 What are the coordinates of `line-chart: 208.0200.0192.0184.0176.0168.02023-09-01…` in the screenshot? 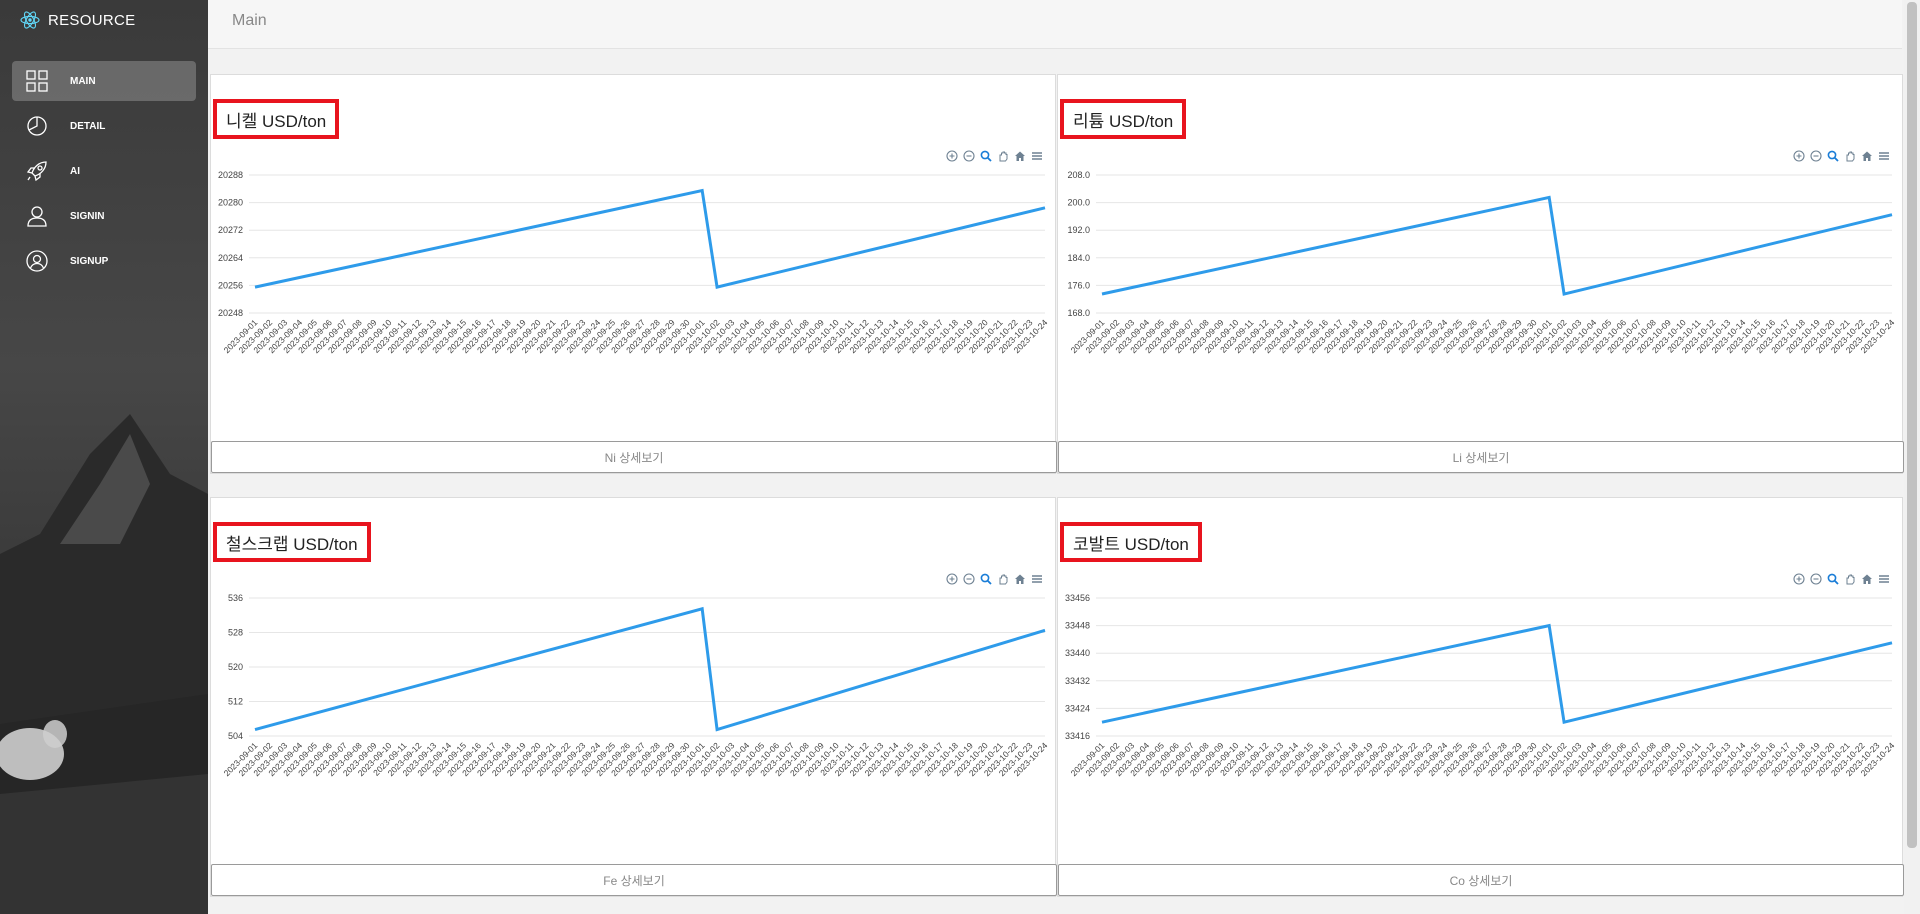 It's located at (1481, 262).